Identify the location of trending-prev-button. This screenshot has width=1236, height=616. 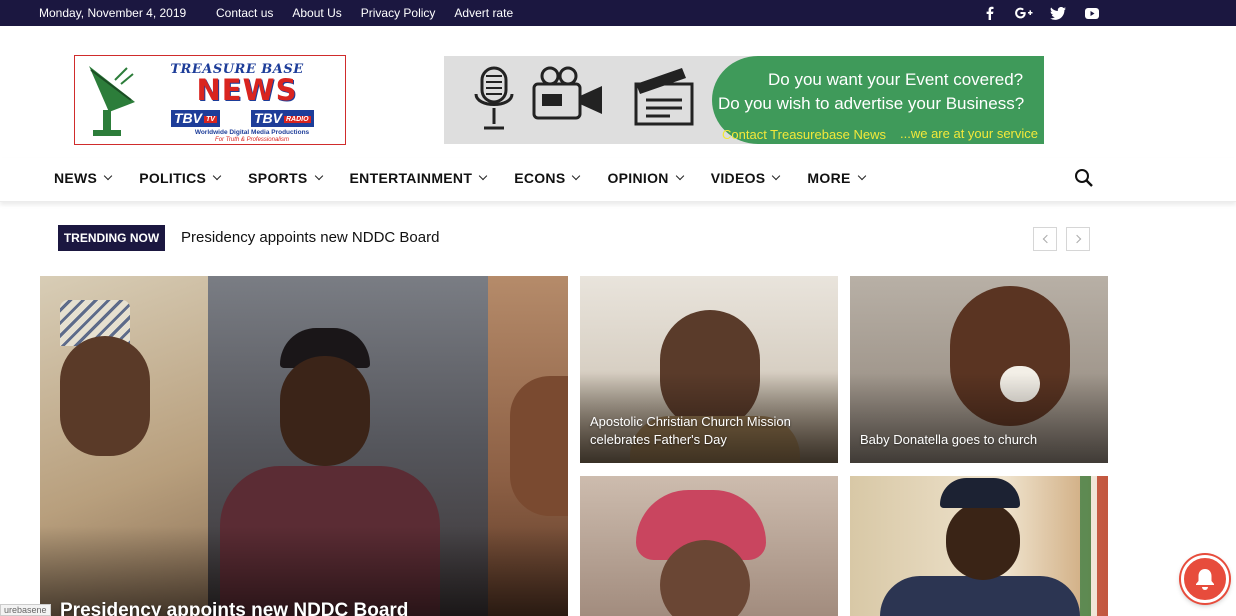
(1045, 239).